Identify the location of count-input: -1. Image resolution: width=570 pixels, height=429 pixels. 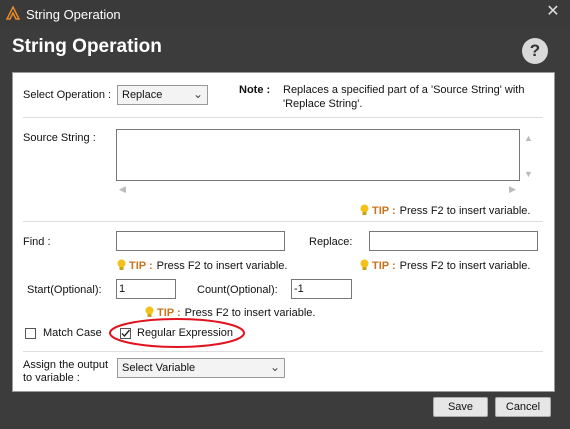
(321, 289).